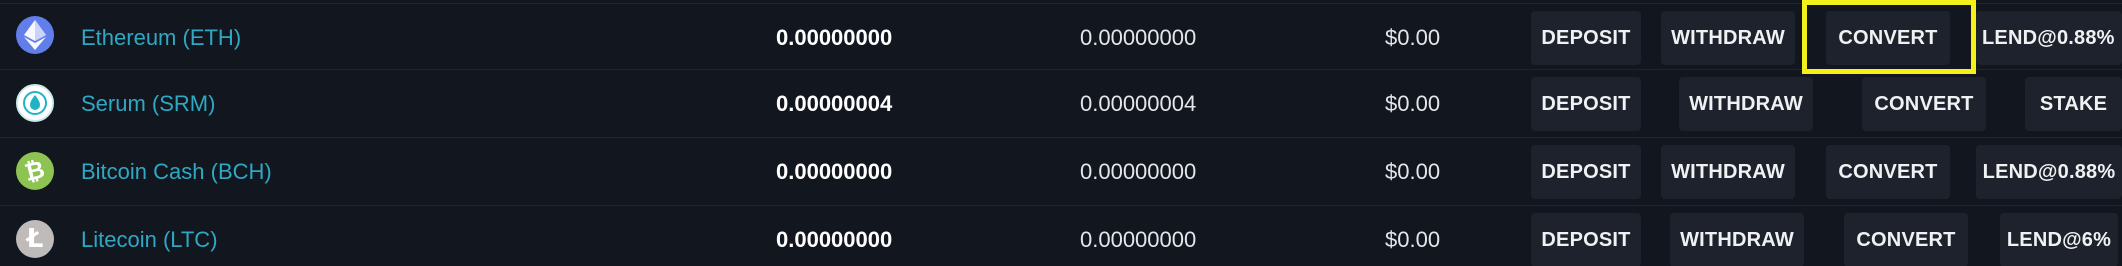  Describe the element at coordinates (1138, 103) in the screenshot. I see `available-balance: 0.00000004` at that location.